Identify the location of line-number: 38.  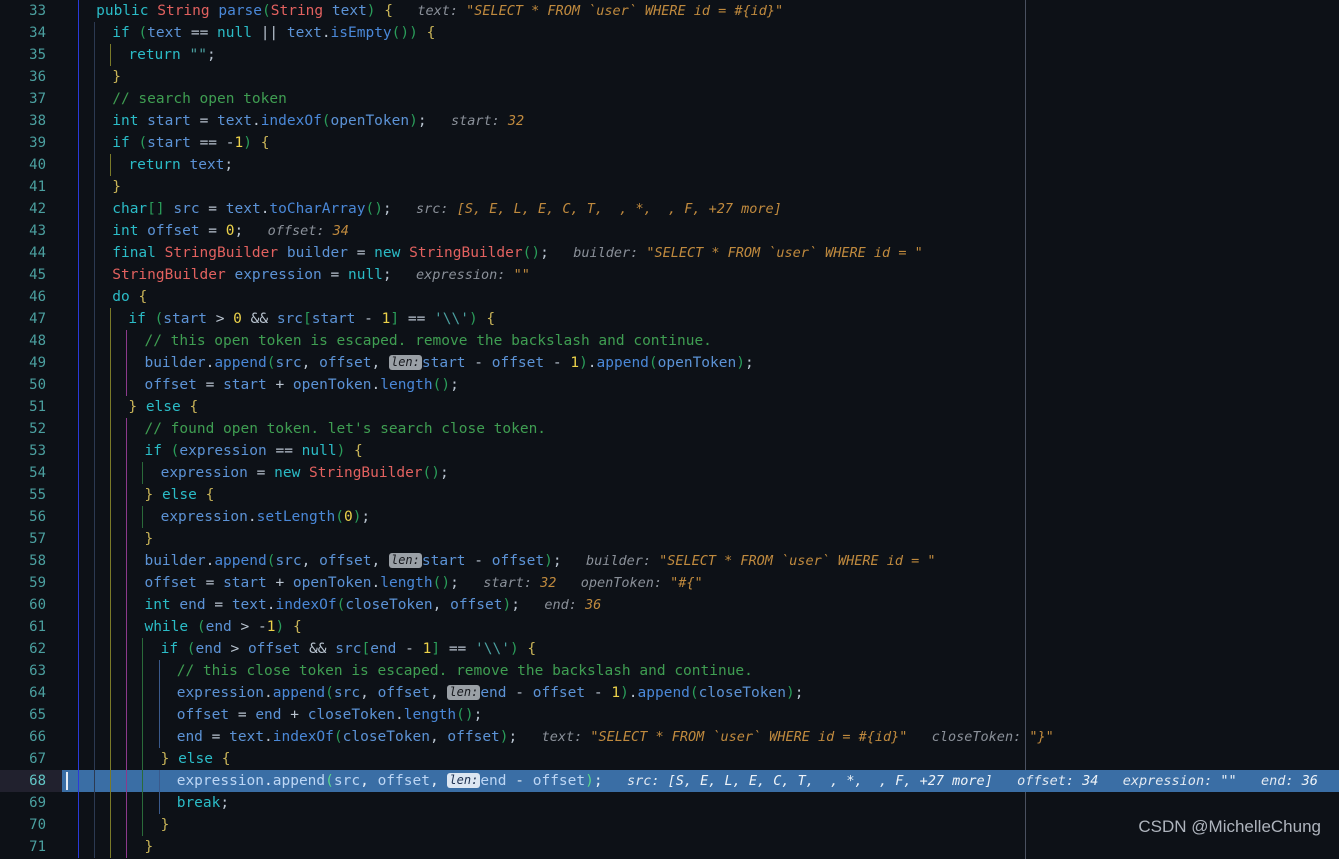
(31, 121).